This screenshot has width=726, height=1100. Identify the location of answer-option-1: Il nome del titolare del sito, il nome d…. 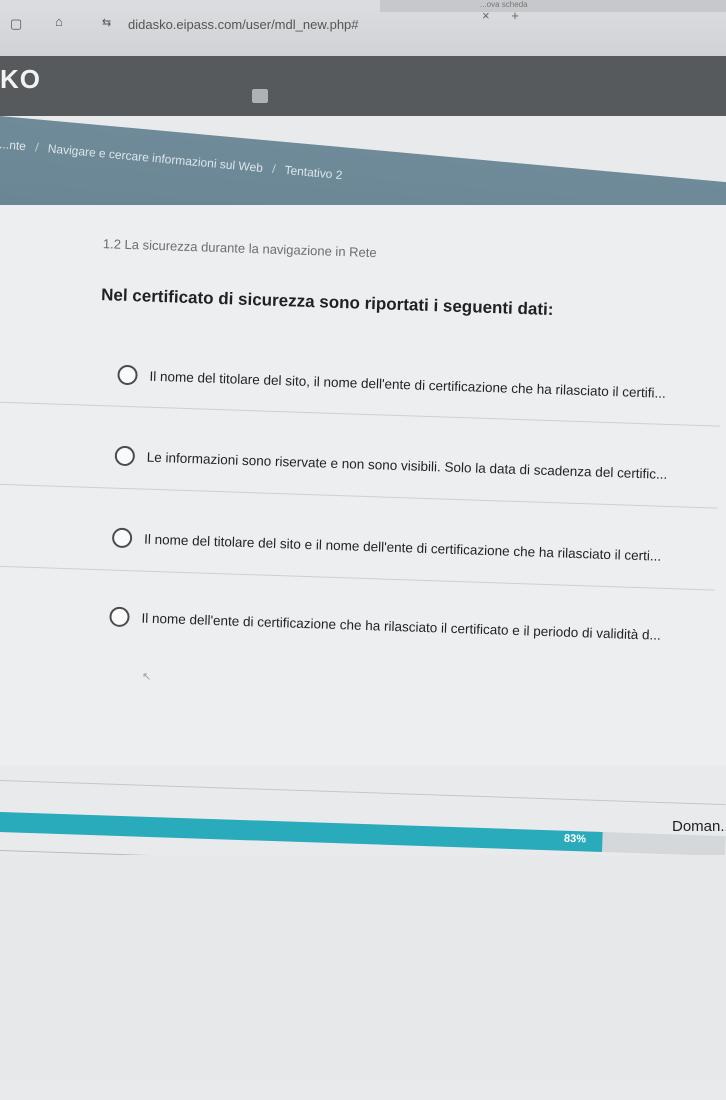
(392, 383).